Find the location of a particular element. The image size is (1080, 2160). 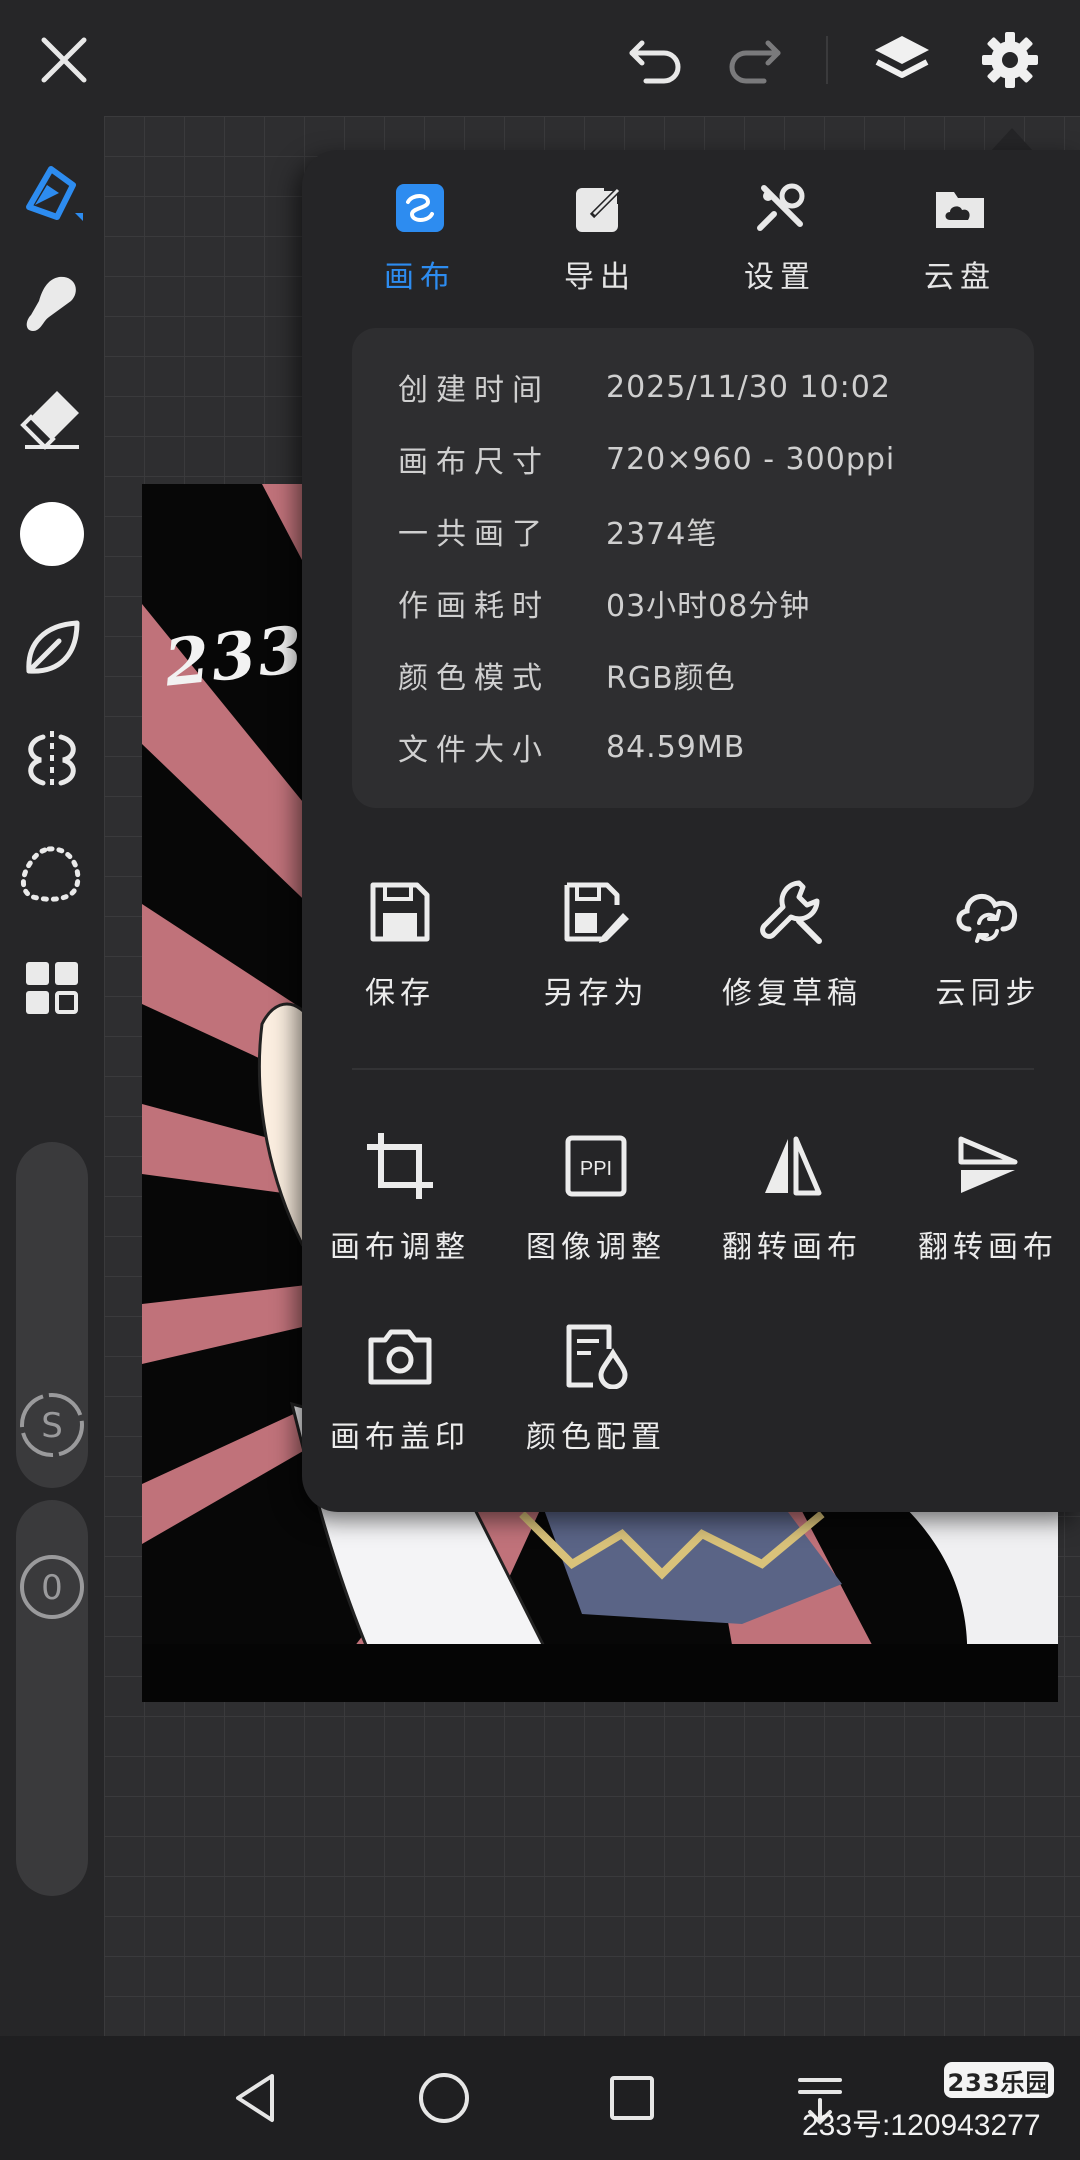

info-row-duration: 作画耗时 03小时08分钟 is located at coordinates (604, 606).